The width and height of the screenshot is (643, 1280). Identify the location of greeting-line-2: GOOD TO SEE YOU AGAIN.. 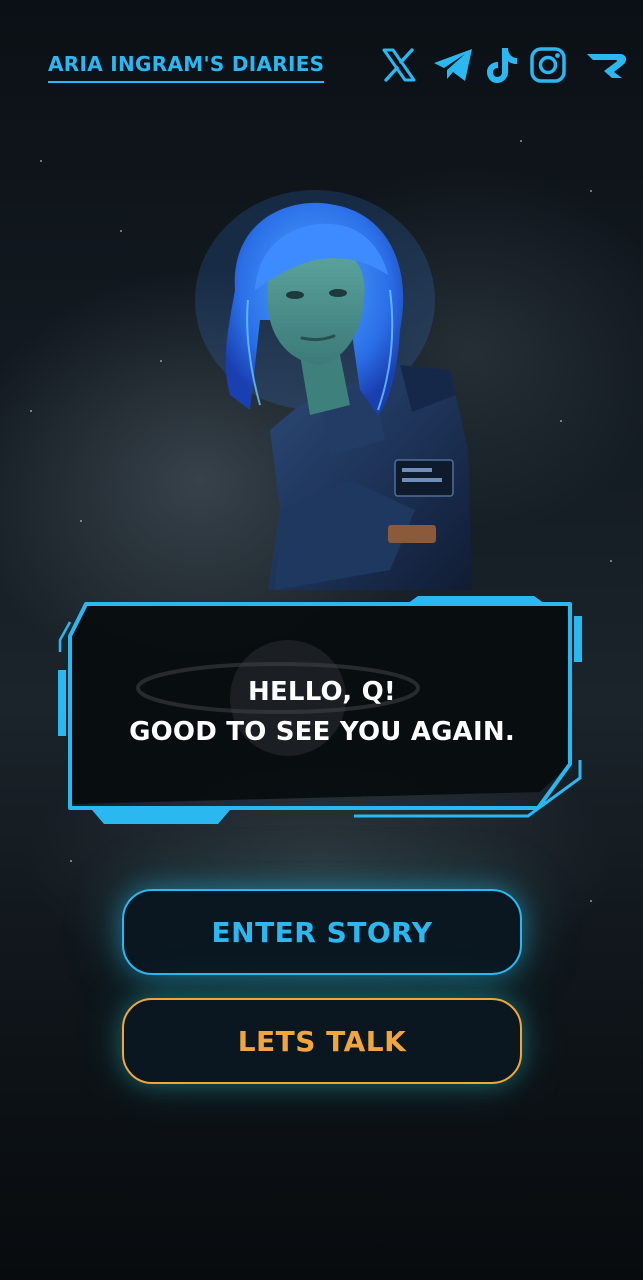
(322, 732).